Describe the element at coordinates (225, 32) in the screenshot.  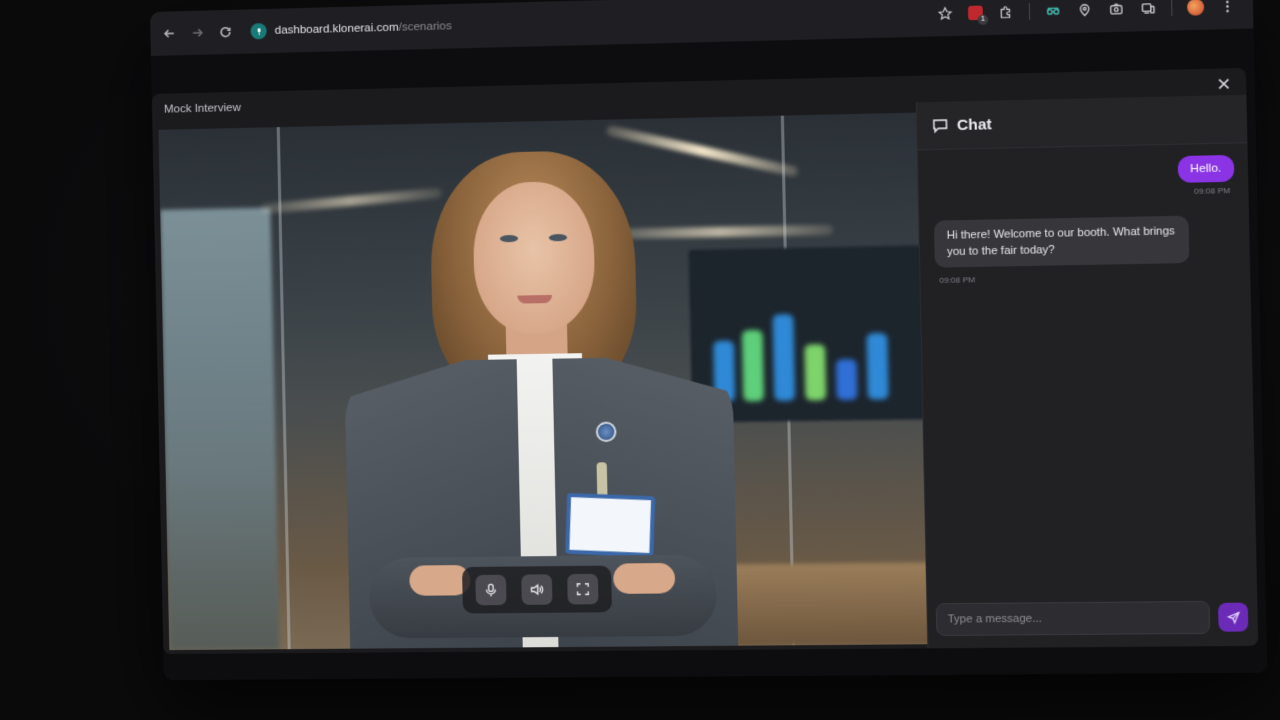
I see `reload-icon` at that location.